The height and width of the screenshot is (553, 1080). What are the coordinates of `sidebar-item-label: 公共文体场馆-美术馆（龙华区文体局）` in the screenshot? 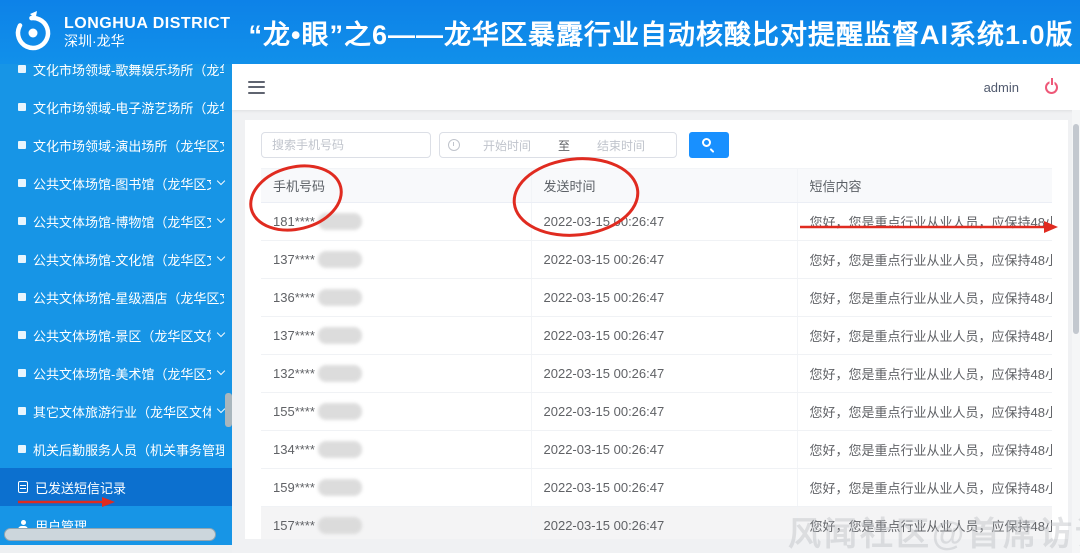 It's located at (122, 374).